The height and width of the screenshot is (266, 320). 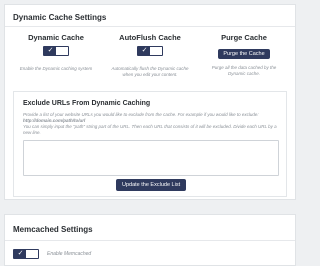 I want to click on memcached-settings-title: Memcached Settings, so click(x=53, y=229).